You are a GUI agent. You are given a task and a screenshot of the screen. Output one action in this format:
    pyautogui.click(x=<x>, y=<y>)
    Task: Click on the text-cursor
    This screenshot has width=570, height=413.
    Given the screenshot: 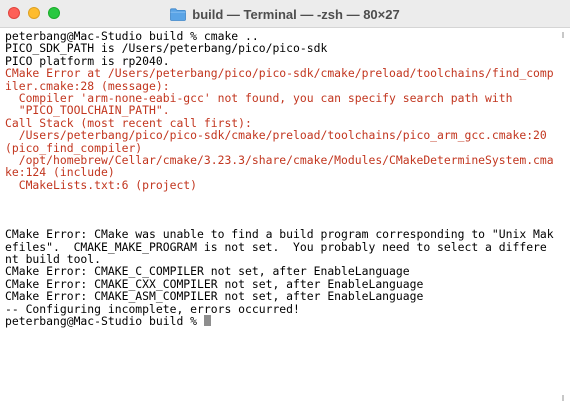 What is the action you would take?
    pyautogui.click(x=207, y=320)
    